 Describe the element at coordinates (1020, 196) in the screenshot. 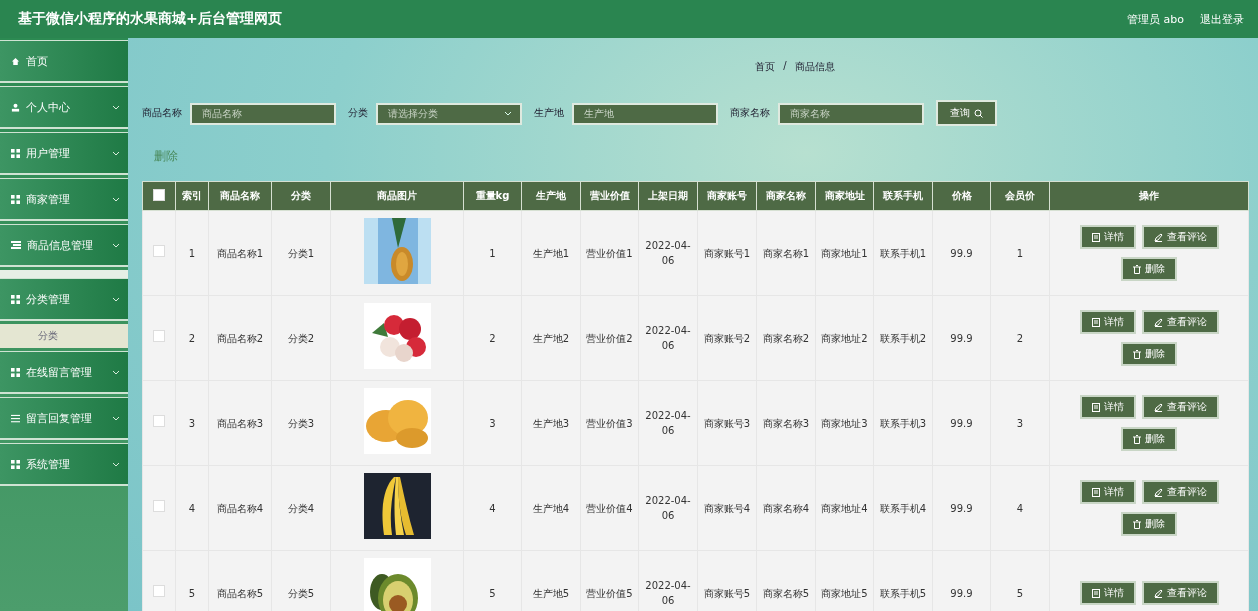

I see `column-header: 会员价` at that location.